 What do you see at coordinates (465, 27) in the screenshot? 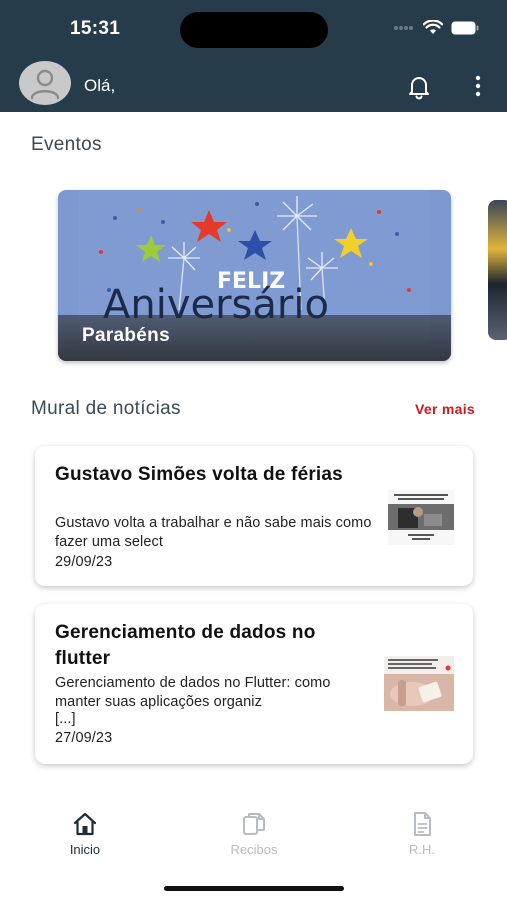
I see `battery-icon` at bounding box center [465, 27].